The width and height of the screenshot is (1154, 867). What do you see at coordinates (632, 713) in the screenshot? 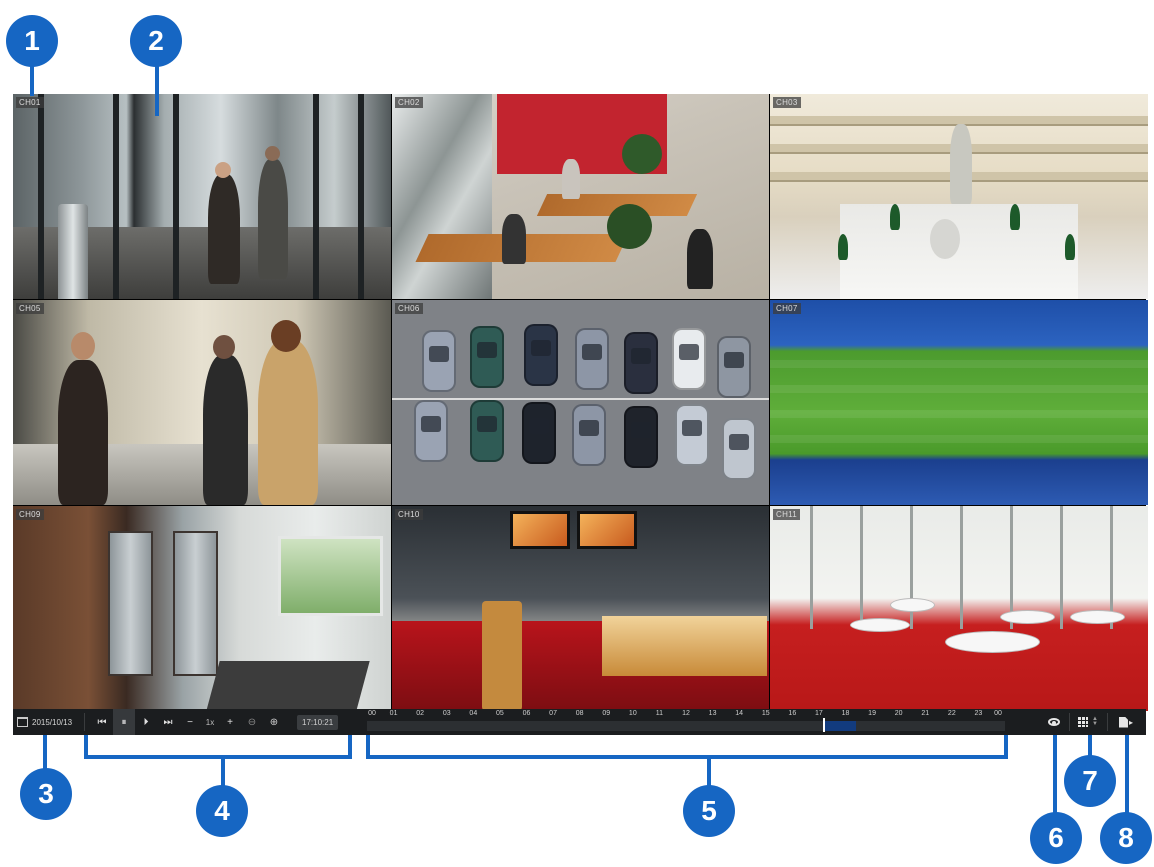
I see `timeline-hour-label: 10` at bounding box center [632, 713].